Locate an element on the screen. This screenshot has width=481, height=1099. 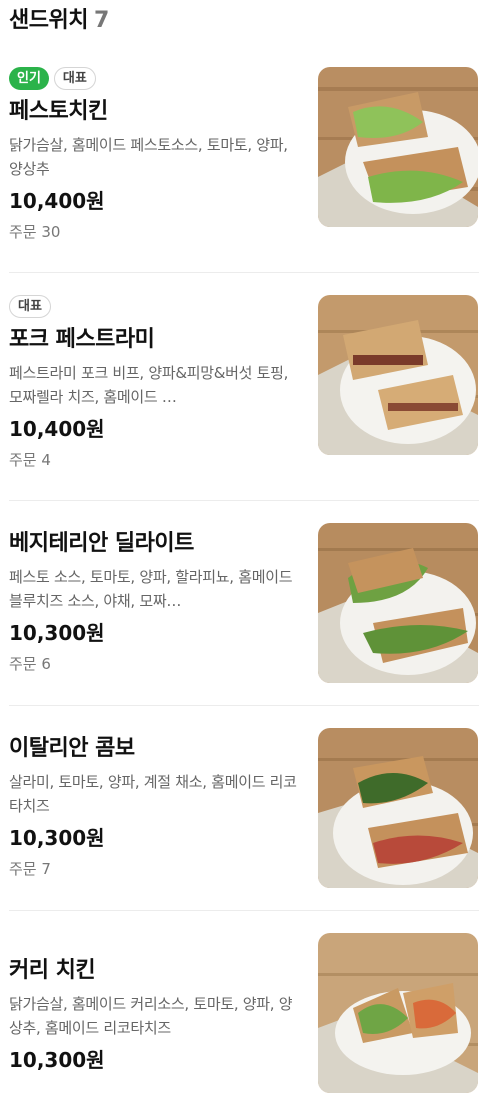
popular-badge: 인기 is located at coordinates (29, 78).